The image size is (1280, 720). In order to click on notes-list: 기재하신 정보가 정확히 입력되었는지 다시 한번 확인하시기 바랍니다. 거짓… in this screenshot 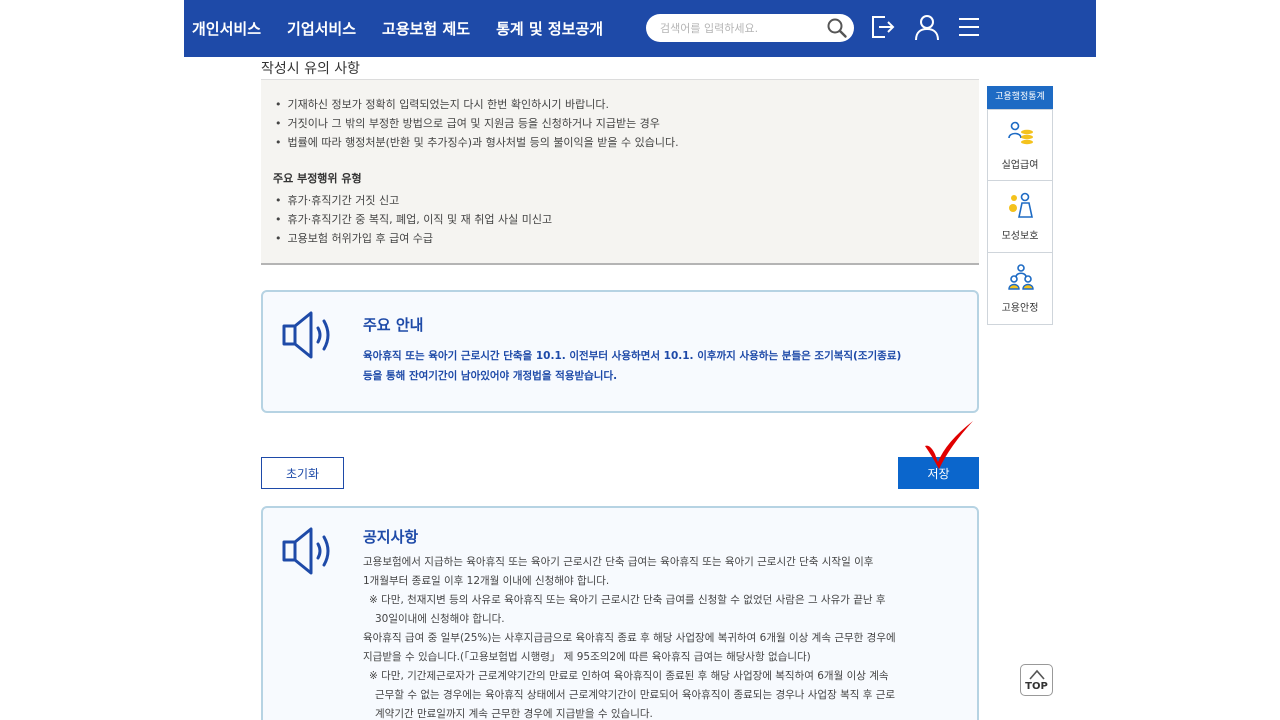, I will do `click(477, 123)`.